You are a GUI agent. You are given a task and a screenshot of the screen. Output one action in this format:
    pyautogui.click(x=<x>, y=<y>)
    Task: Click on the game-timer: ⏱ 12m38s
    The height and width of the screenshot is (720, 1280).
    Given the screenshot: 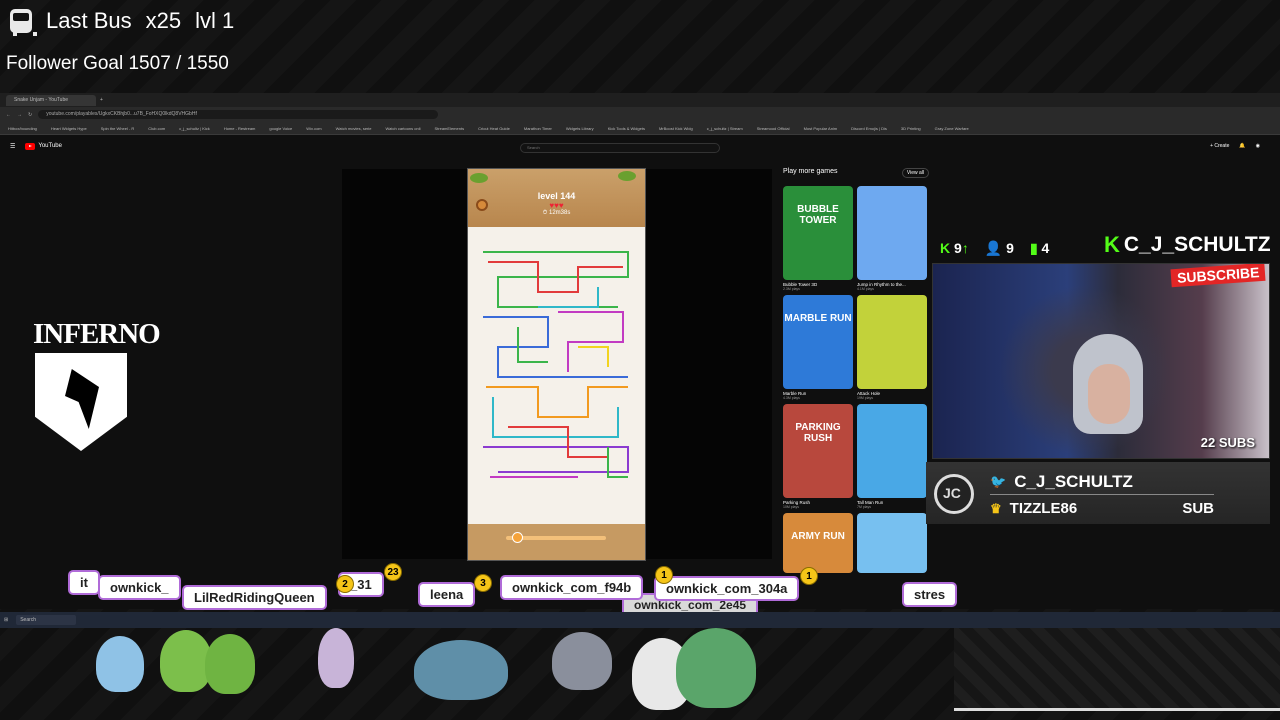 What is the action you would take?
    pyautogui.click(x=556, y=213)
    